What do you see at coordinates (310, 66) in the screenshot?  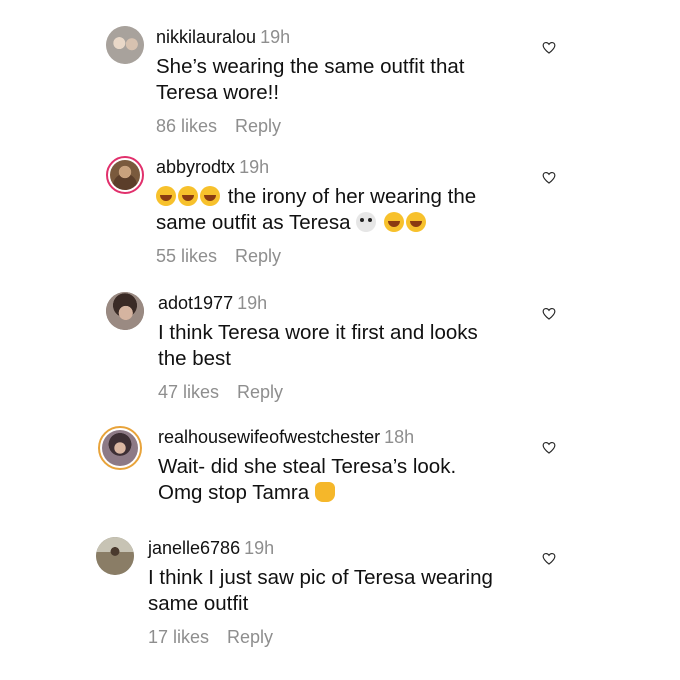 I see `comment-text-line: She’s wearing the same outfit that` at bounding box center [310, 66].